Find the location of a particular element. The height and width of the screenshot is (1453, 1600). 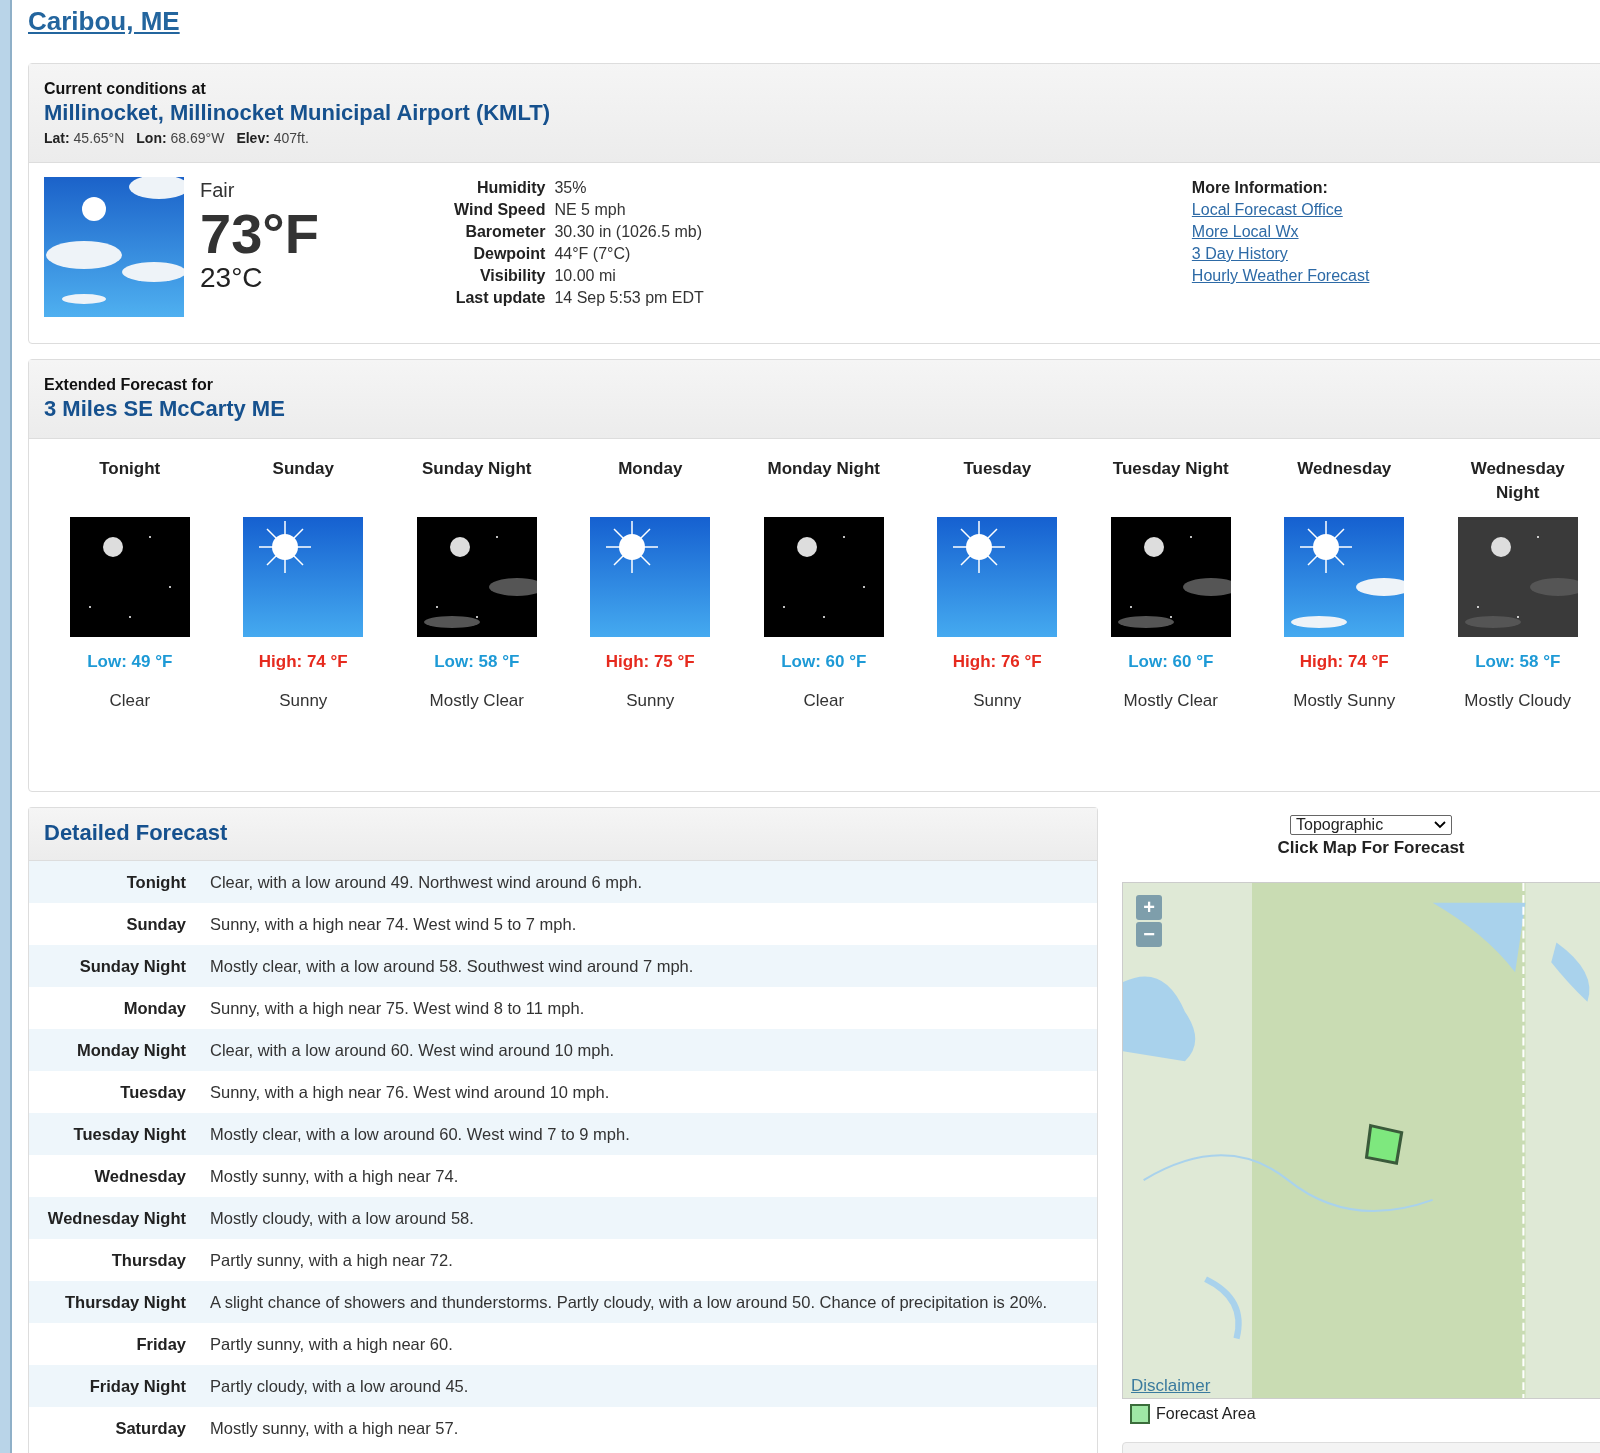

period-name: Tonight is located at coordinates (130, 469).